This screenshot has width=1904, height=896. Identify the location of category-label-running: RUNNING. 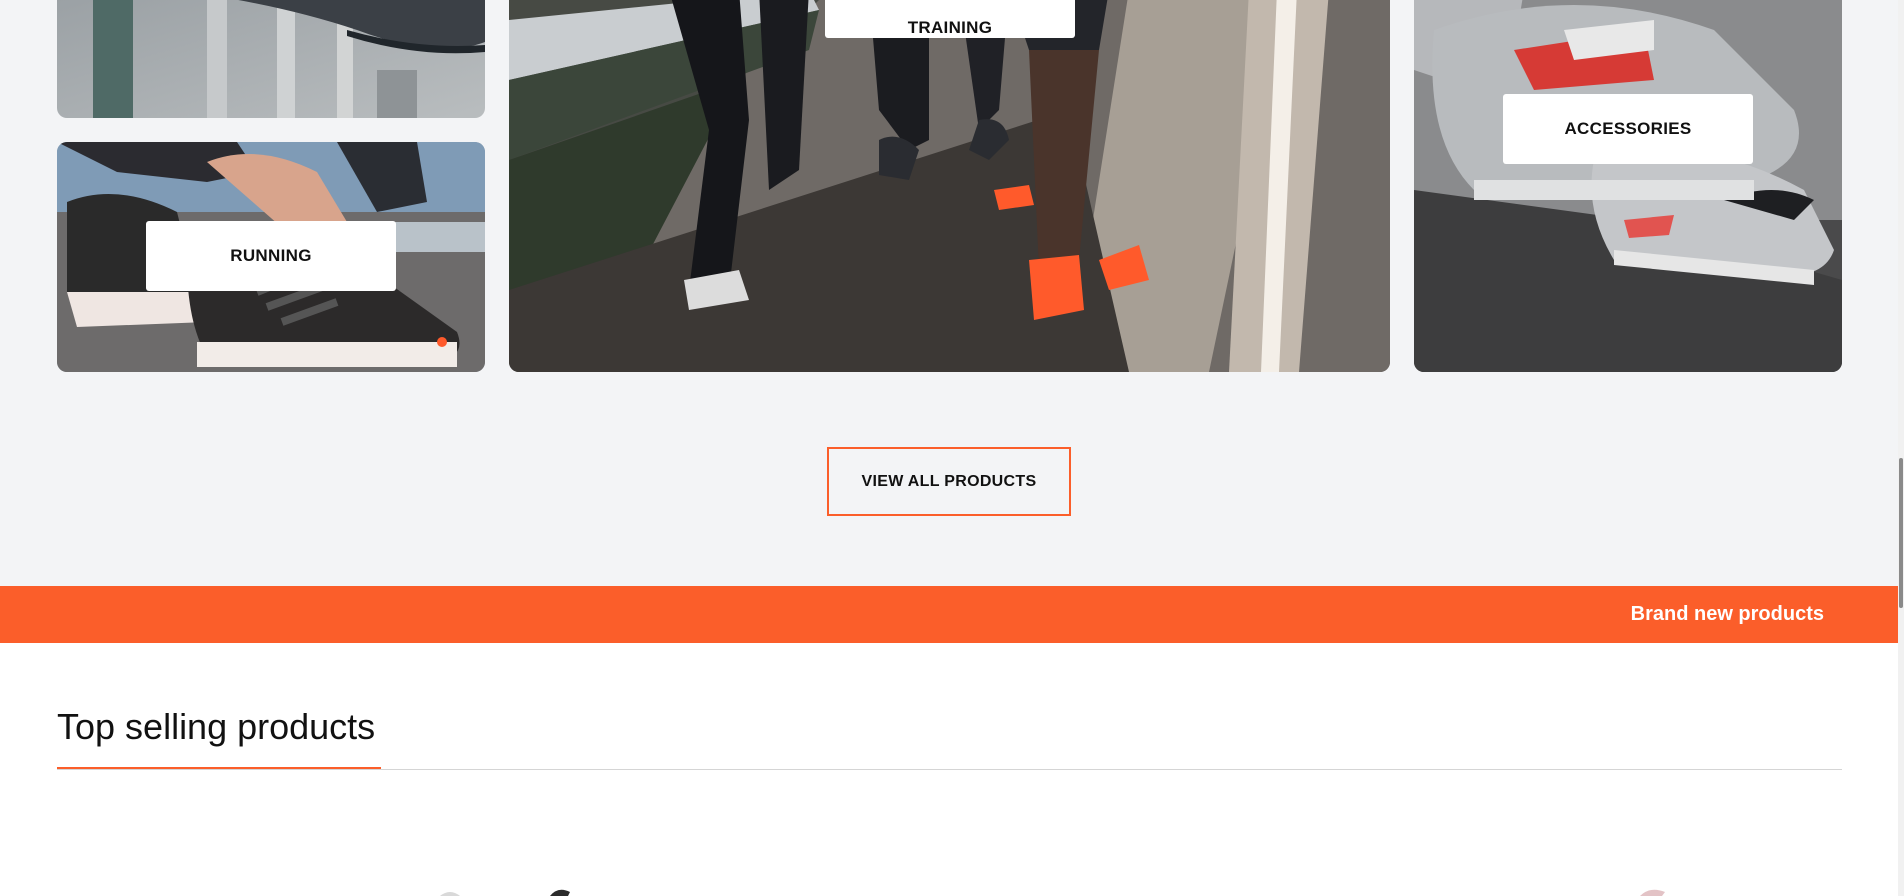
(271, 256).